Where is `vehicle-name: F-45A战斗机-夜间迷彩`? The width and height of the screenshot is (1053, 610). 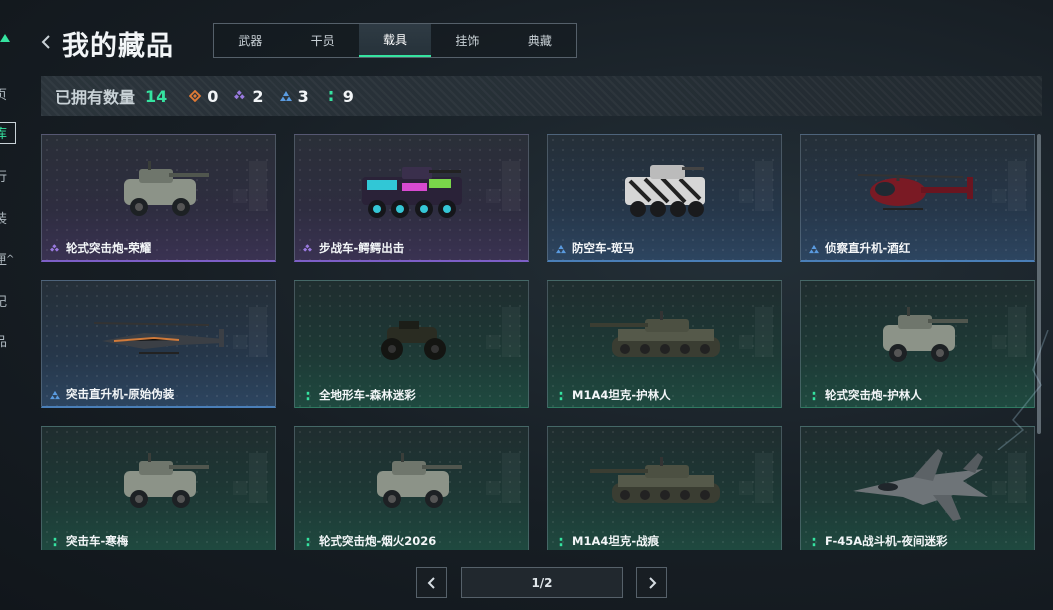
vehicle-name: F-45A战斗机-夜间迷彩 is located at coordinates (886, 541).